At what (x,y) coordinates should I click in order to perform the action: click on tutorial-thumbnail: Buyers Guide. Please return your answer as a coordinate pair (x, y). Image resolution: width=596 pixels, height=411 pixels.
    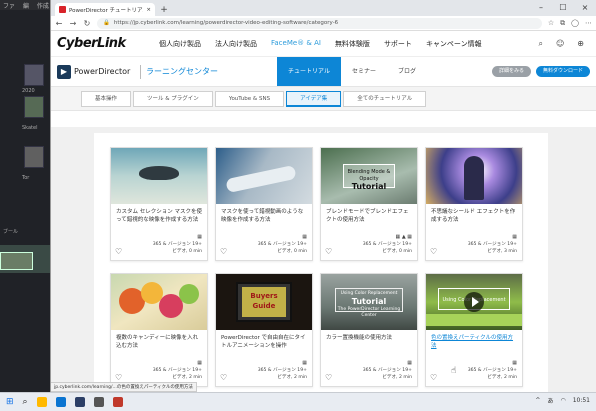
    Looking at the image, I should click on (264, 302).